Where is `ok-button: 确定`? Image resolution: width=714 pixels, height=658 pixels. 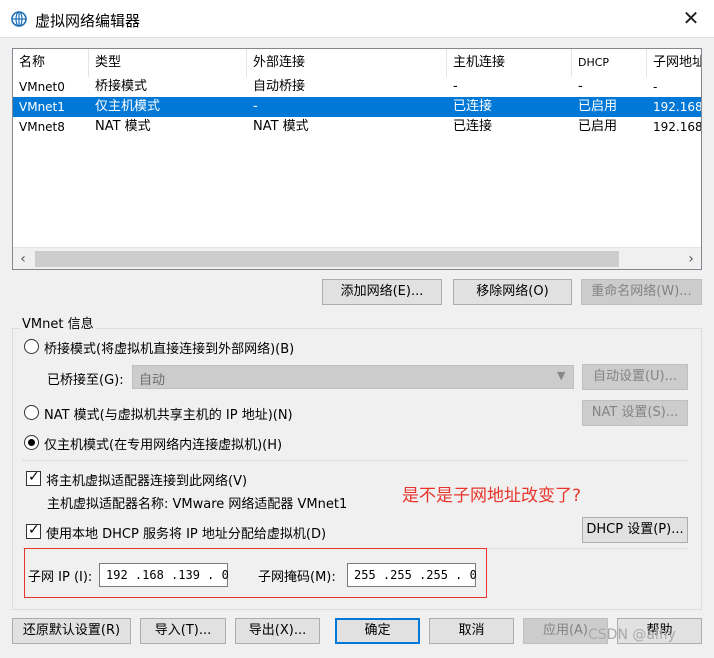
ok-button: 确定 is located at coordinates (377, 631).